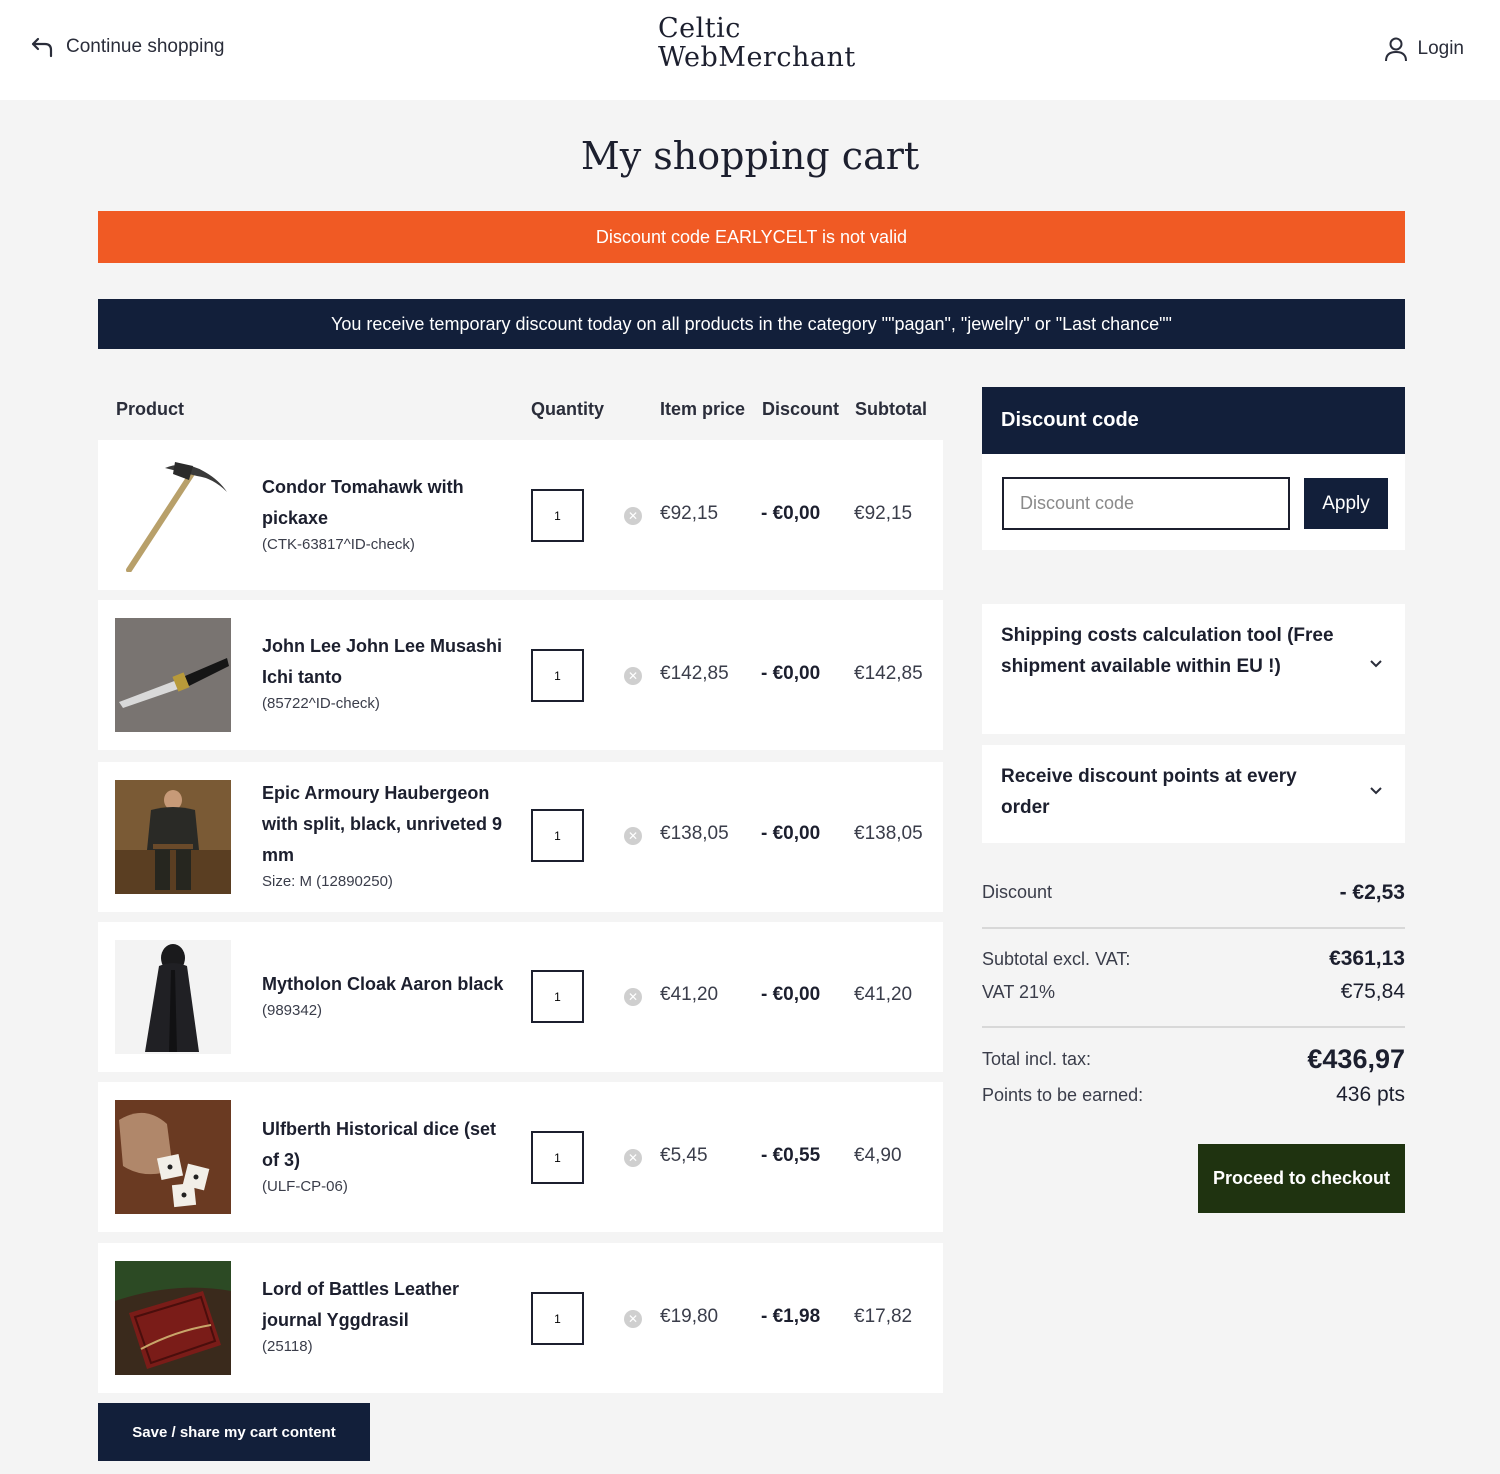  What do you see at coordinates (750, 156) in the screenshot?
I see `page-title: My shopping cart` at bounding box center [750, 156].